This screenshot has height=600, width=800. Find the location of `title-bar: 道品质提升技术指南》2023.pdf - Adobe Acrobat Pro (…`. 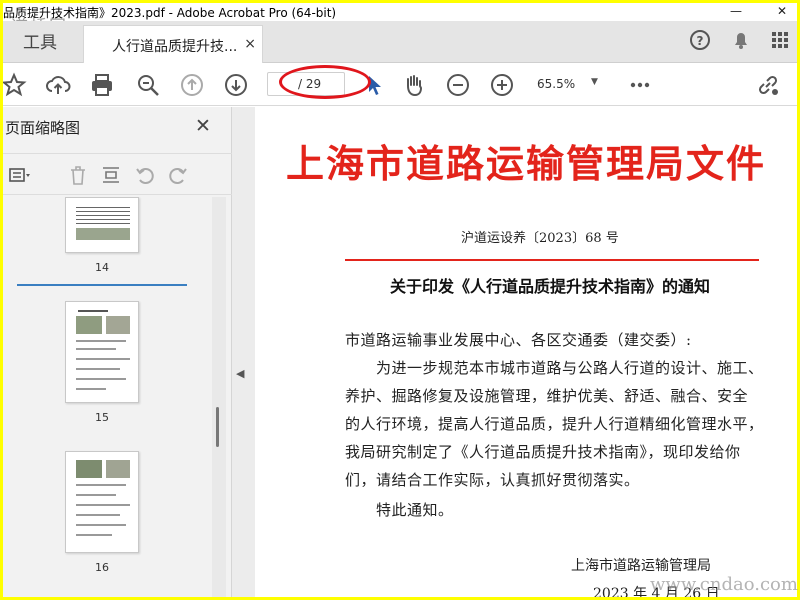

title-bar: 道品质提升技术指南》2023.pdf - Adobe Acrobat Pro (… is located at coordinates (400, 12).